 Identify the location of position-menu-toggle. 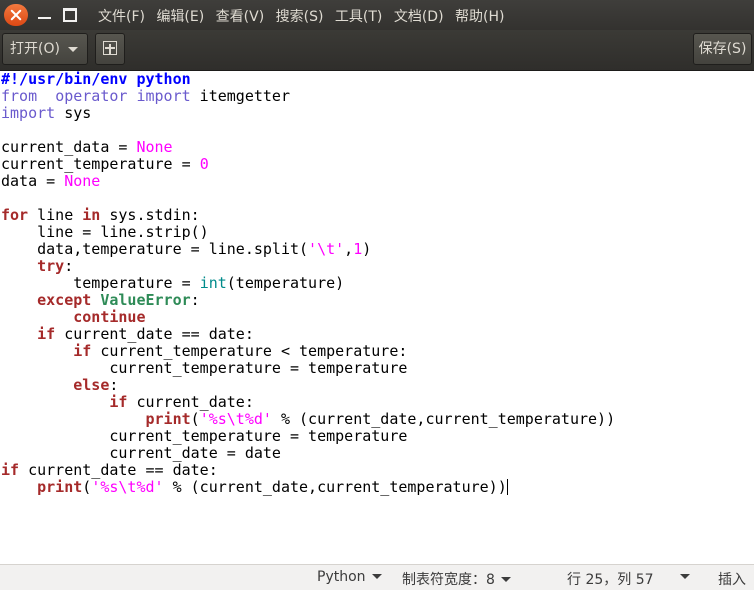
(685, 577).